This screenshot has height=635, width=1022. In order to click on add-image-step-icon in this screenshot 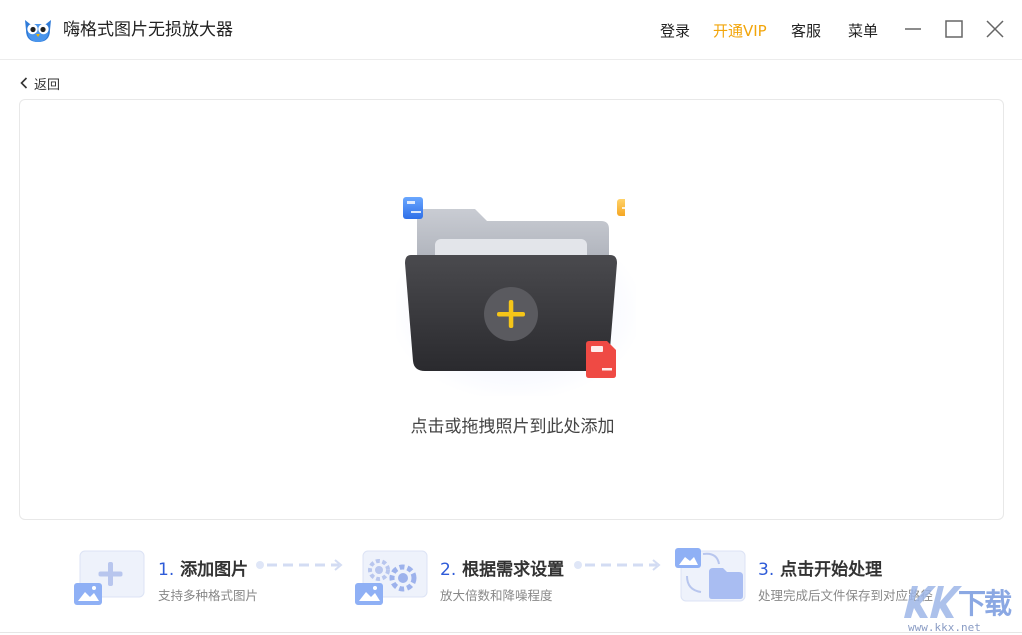, I will do `click(109, 577)`.